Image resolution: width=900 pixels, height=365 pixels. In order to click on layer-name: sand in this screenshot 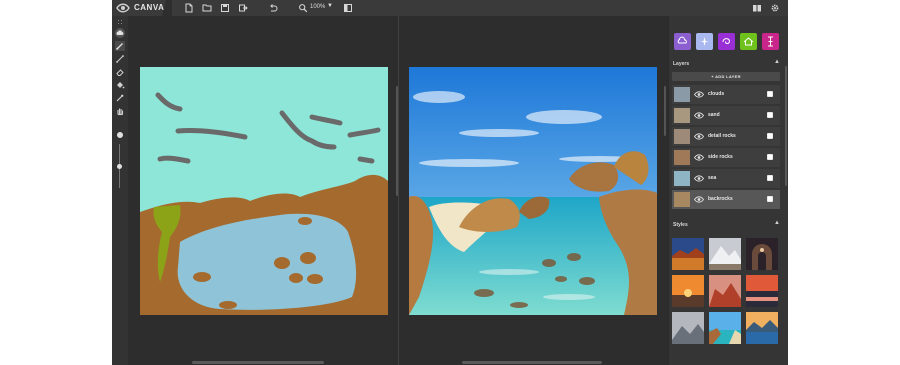, I will do `click(714, 115)`.